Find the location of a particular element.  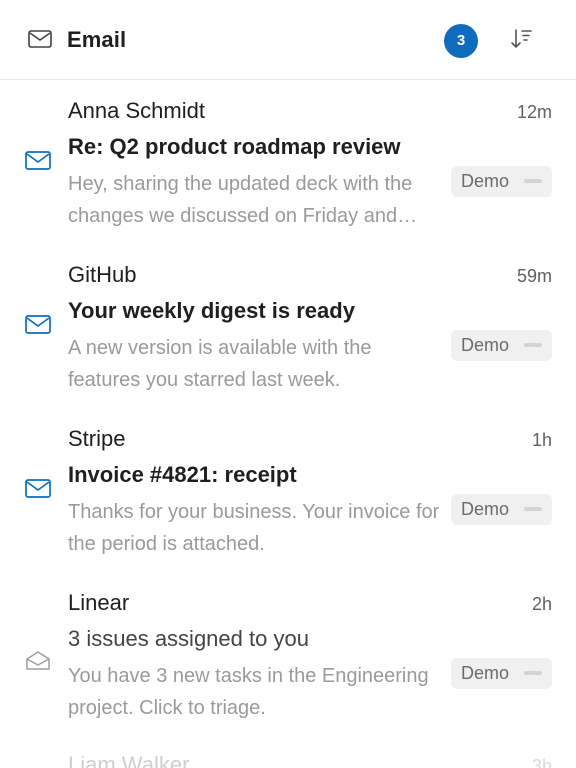

email-subject: 3 issues assigned to you is located at coordinates (188, 638).